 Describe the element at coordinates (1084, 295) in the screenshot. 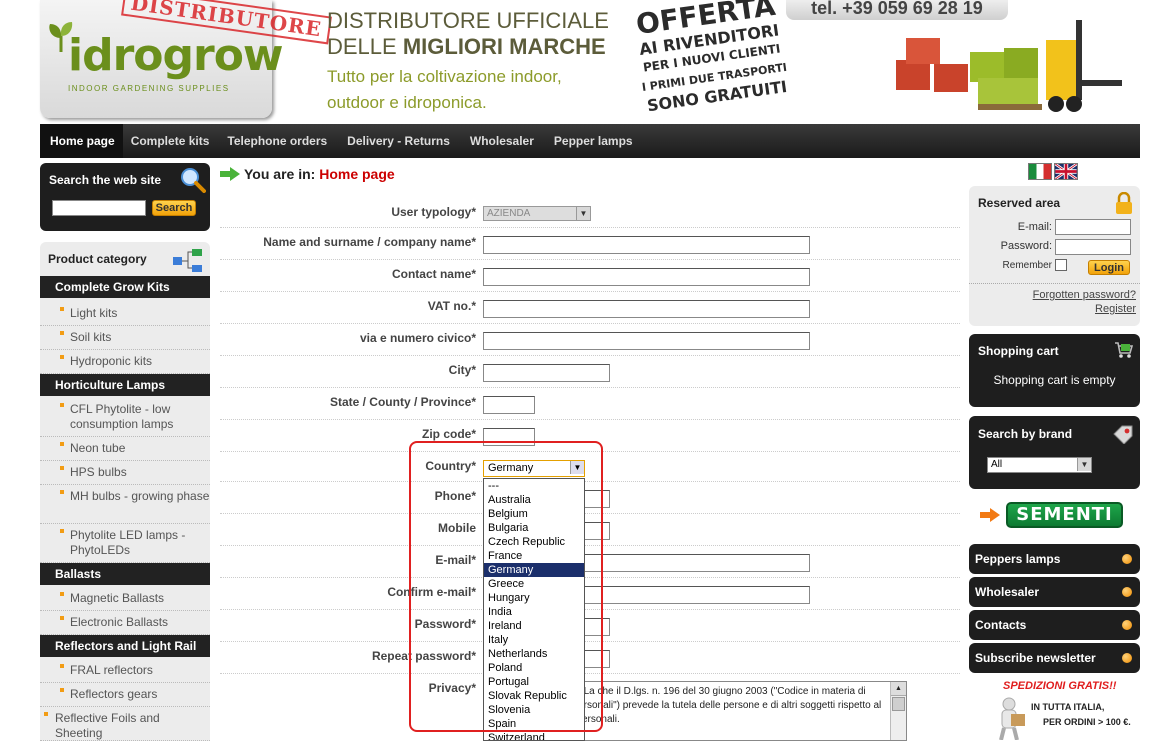

I see `forgotten-password-link: Forgotten password?` at that location.